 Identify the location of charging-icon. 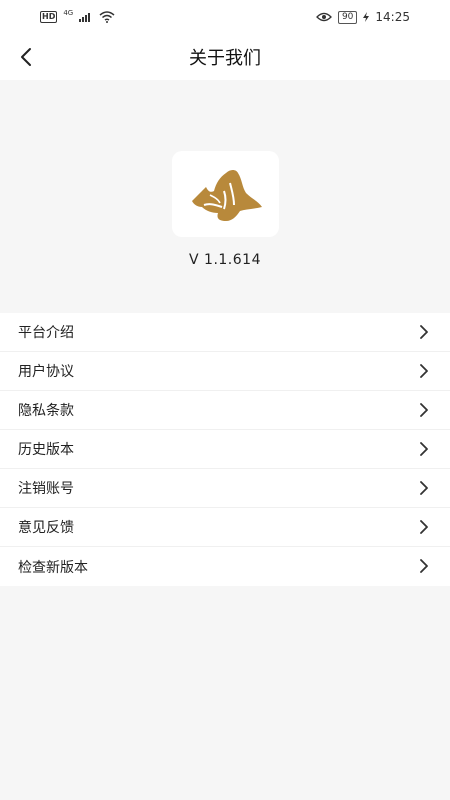
(366, 17).